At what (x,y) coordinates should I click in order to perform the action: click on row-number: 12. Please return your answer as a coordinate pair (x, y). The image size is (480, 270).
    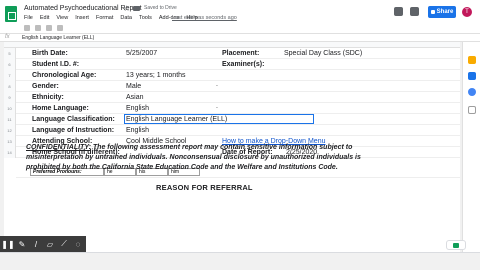
    Looking at the image, I should click on (10, 130).